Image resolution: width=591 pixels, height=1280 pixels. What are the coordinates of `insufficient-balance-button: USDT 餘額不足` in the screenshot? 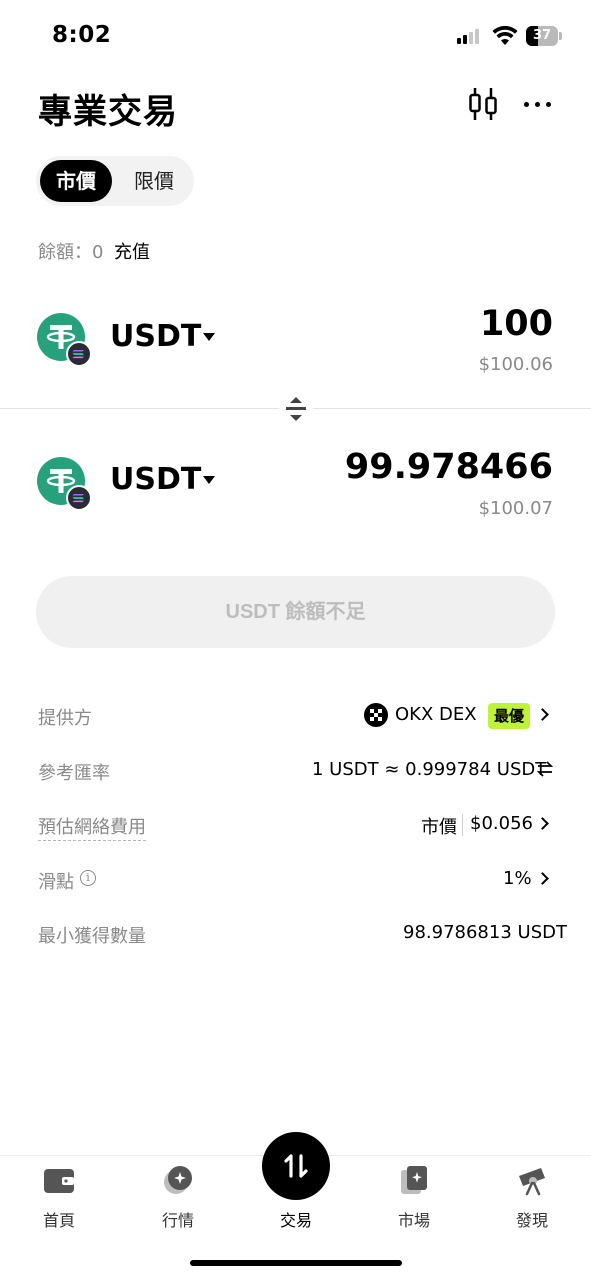 It's located at (295, 612).